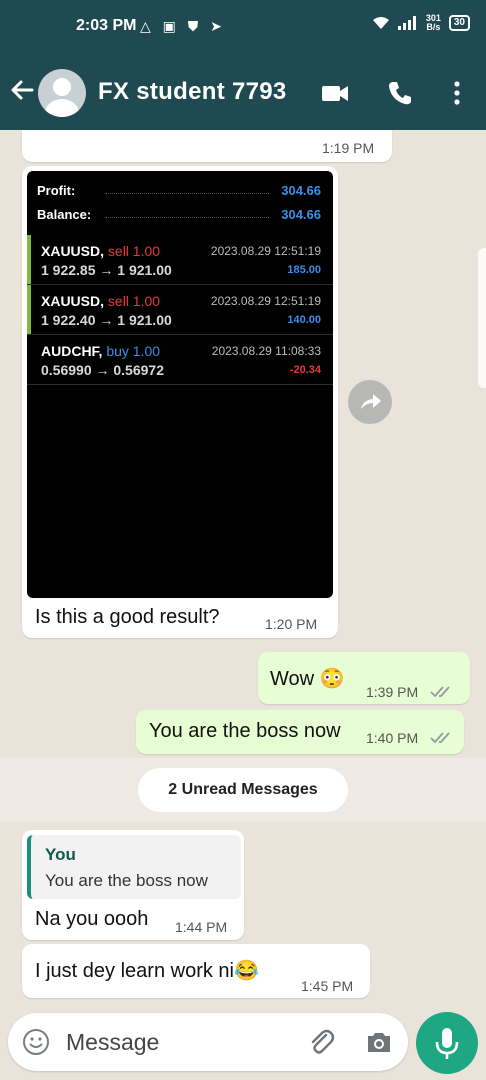 The image size is (486, 1080). What do you see at coordinates (106, 320) in the screenshot?
I see `trade-prices: 1 922.40 → 1 921.00` at bounding box center [106, 320].